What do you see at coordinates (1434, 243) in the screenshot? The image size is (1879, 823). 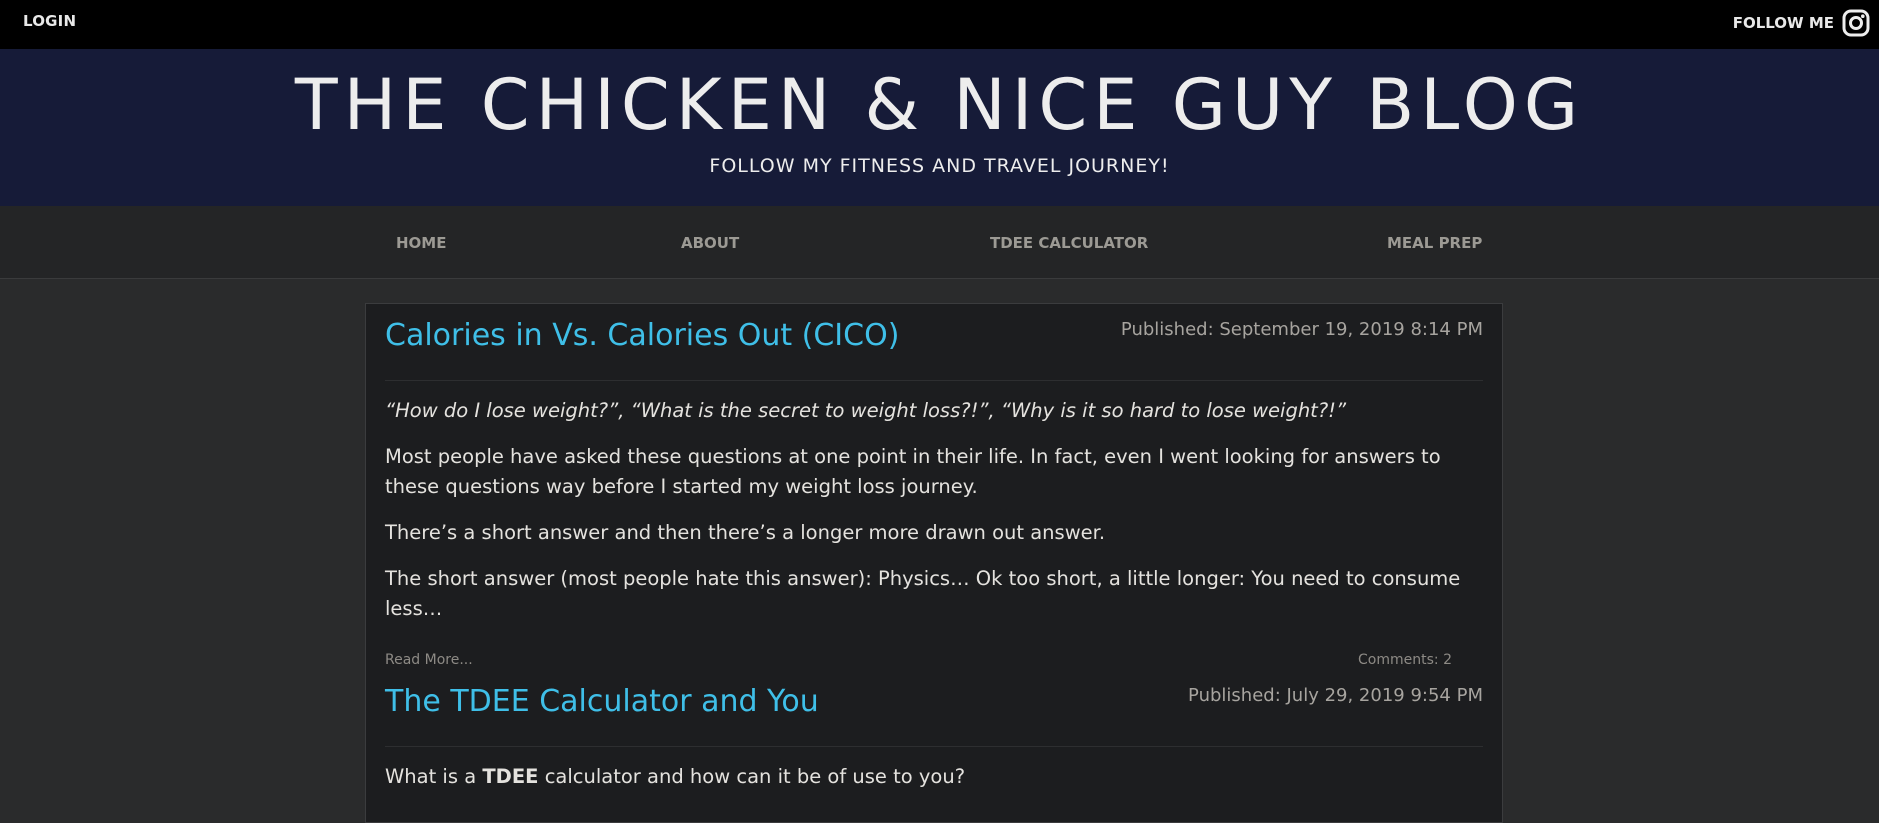 I see `nav-meal-prep: MEAL PREP` at bounding box center [1434, 243].